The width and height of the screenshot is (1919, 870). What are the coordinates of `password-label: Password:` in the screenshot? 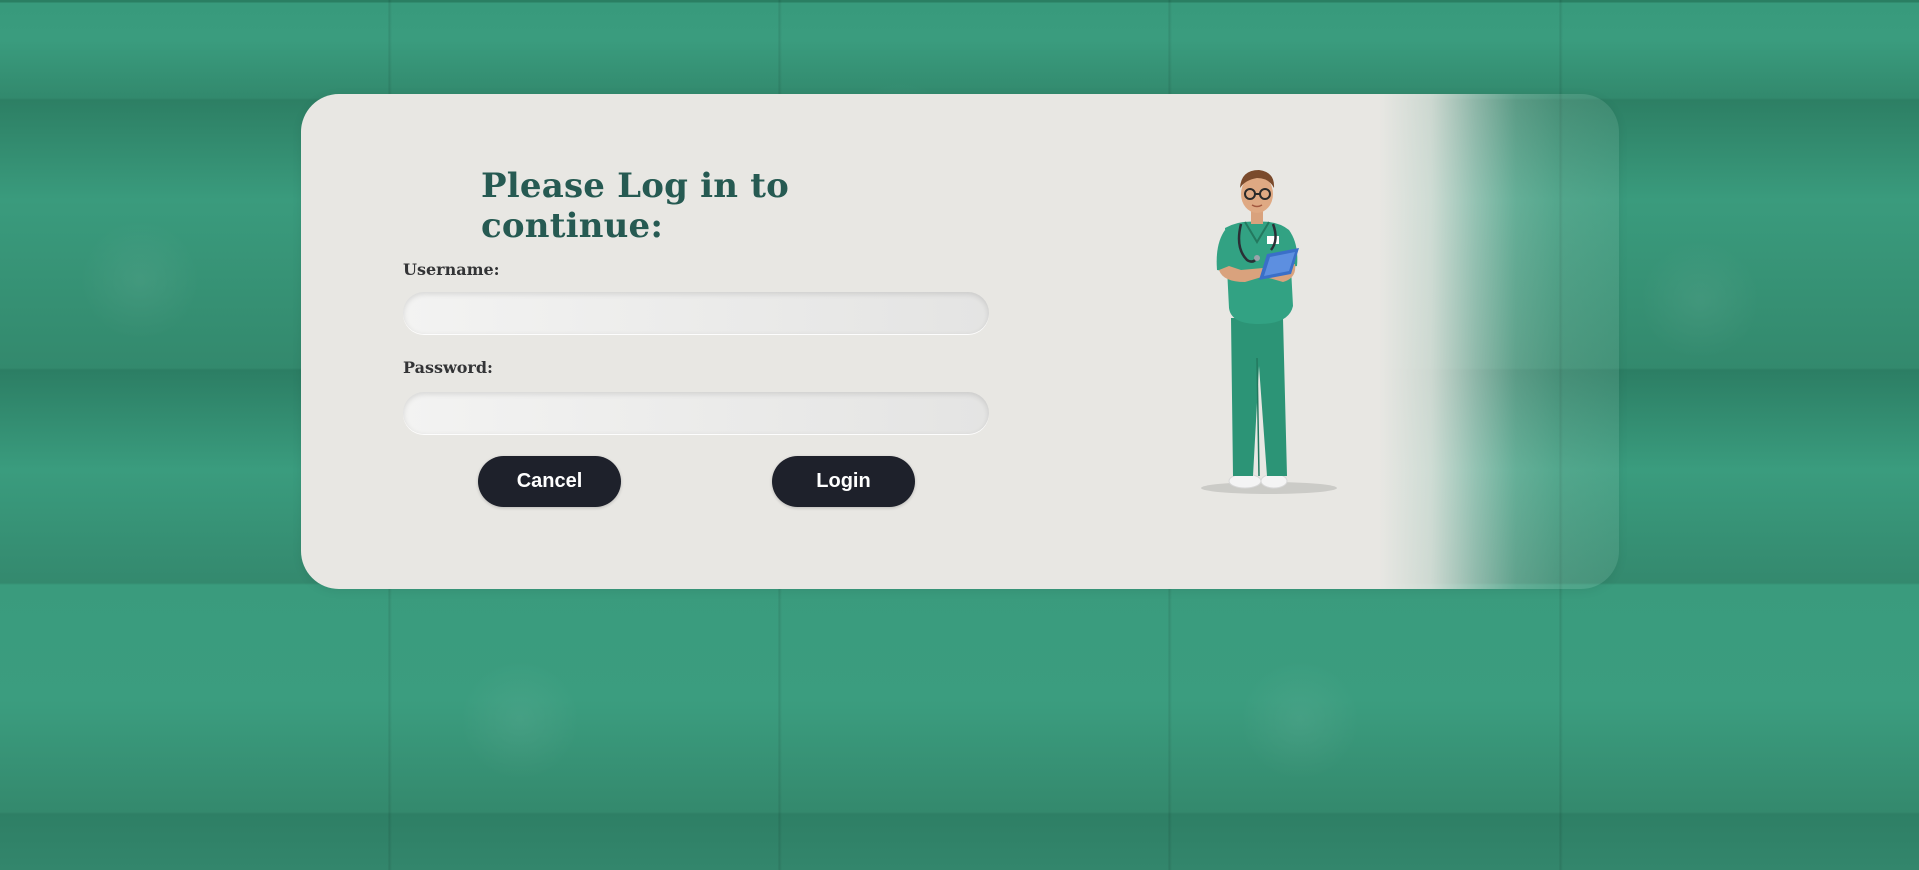 It's located at (448, 367).